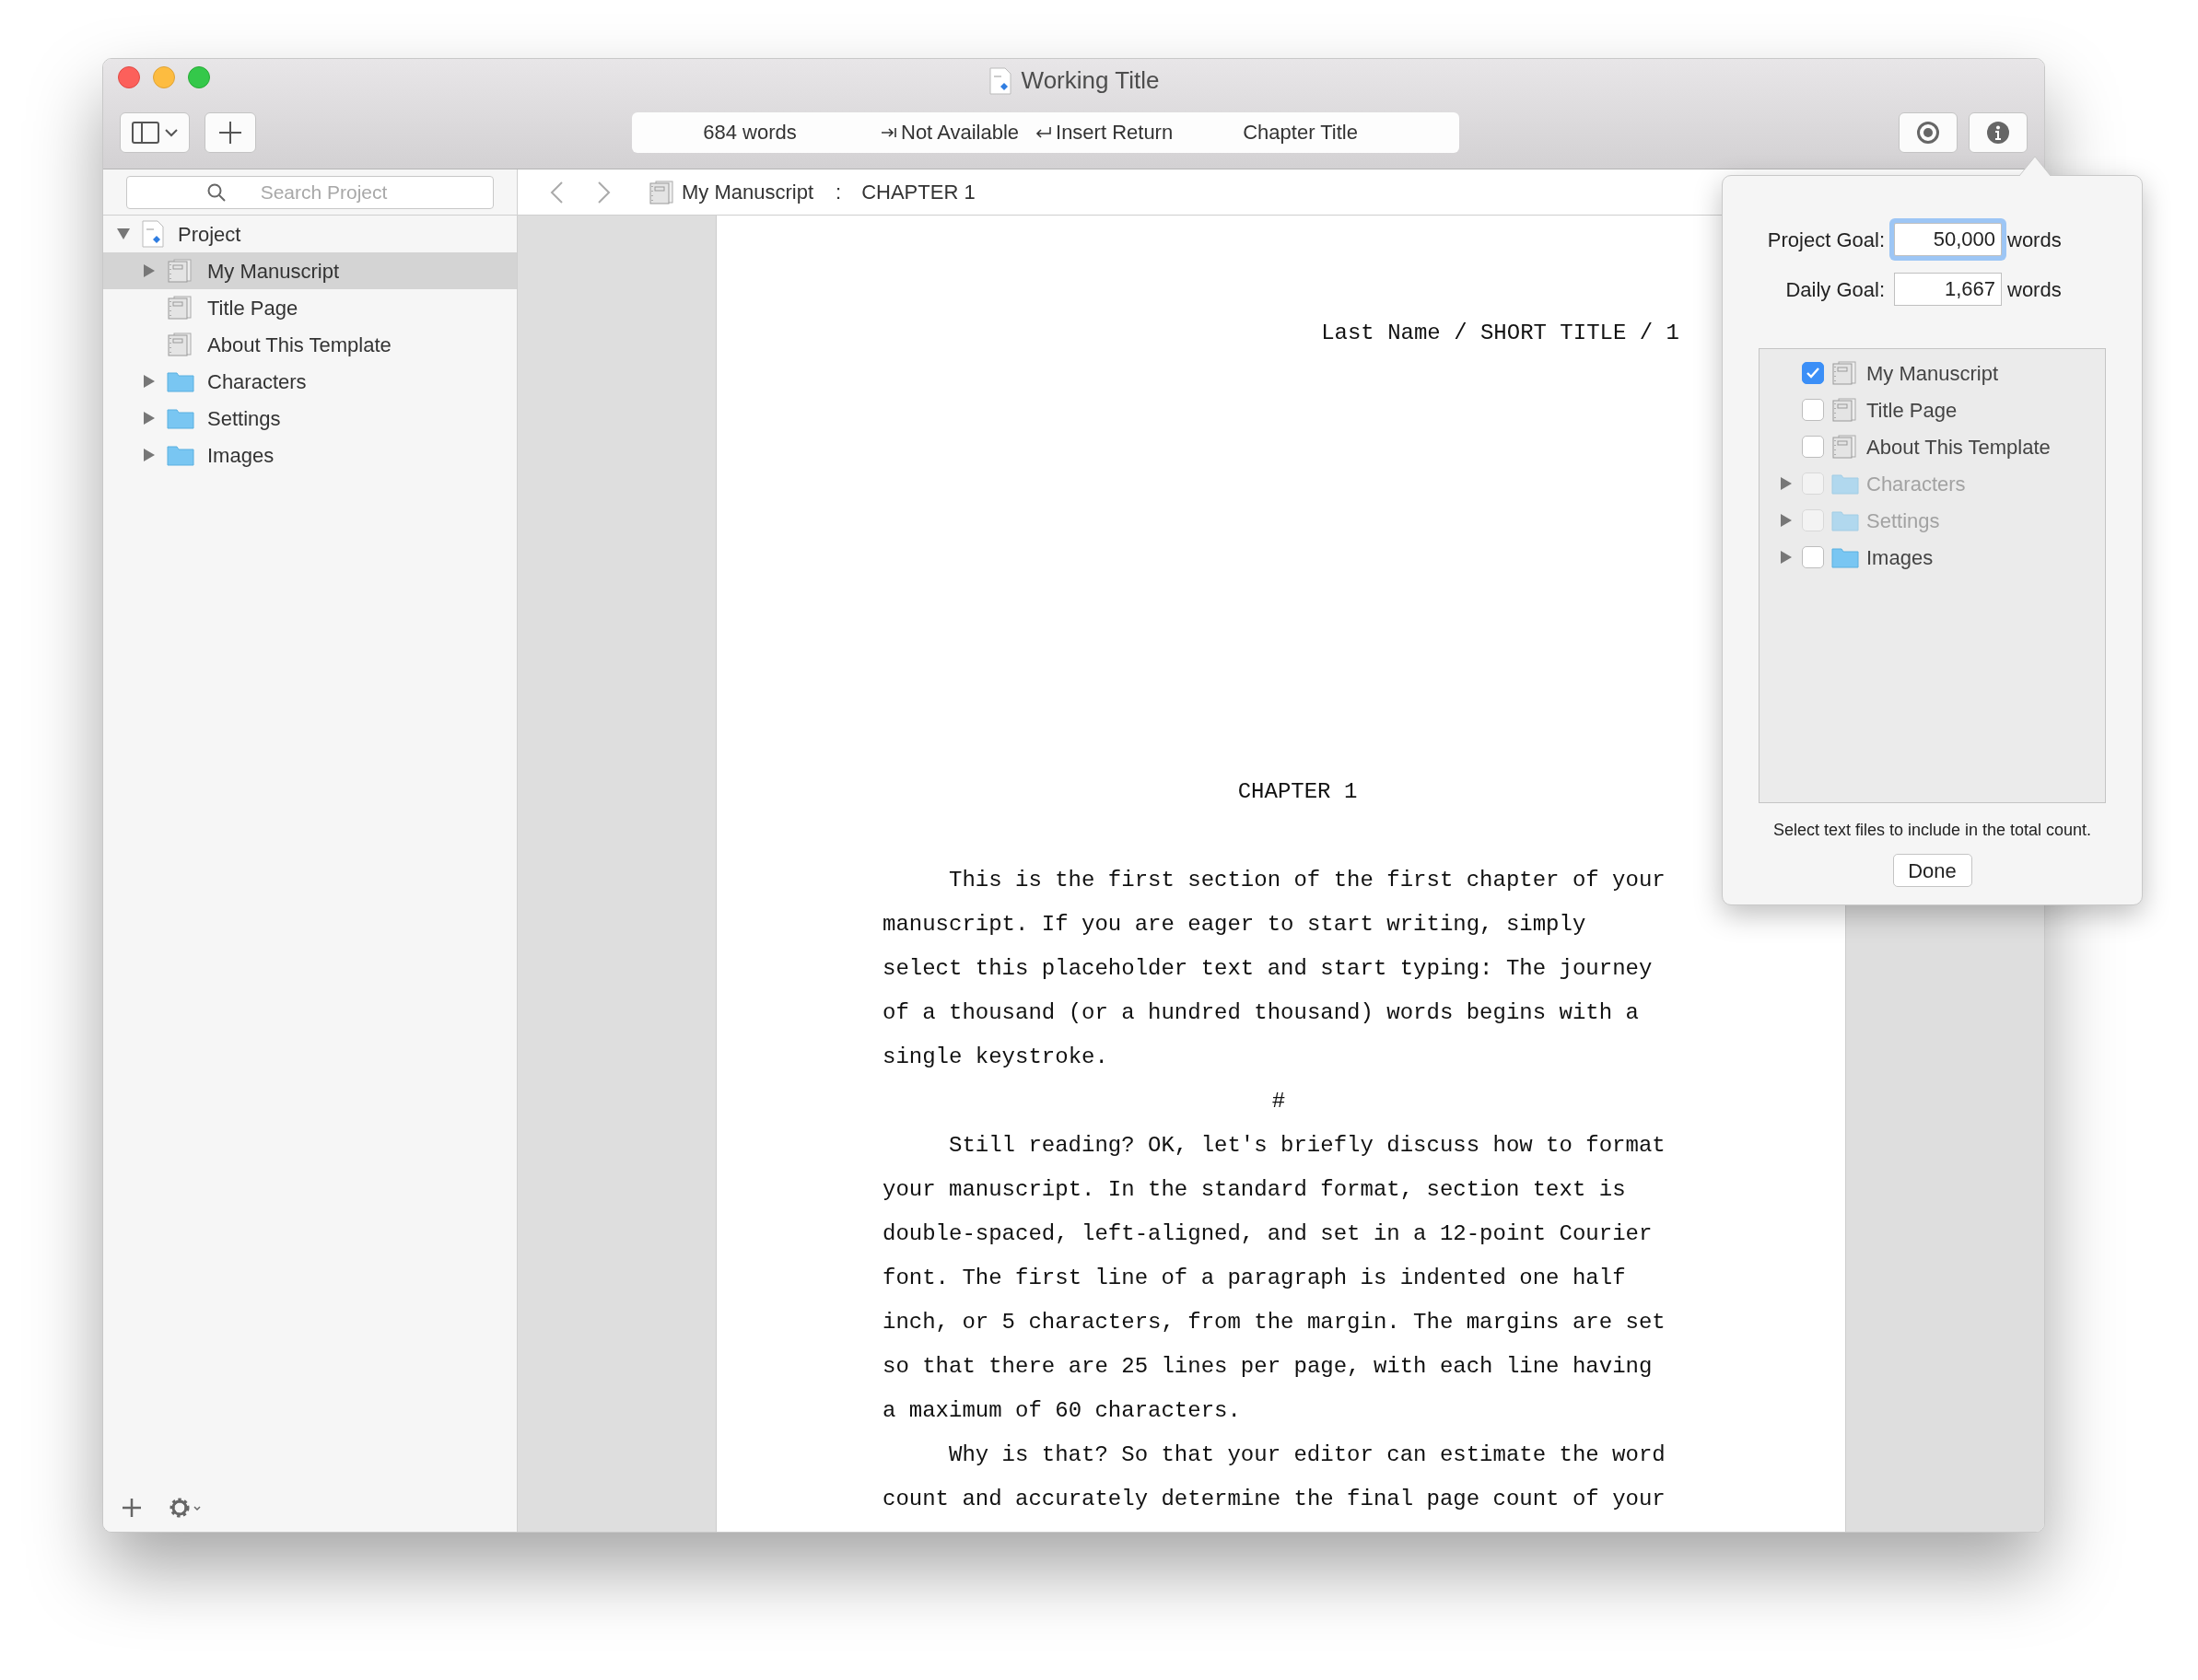 The height and width of the screenshot is (1680, 2198). I want to click on breadcrumb-document: My Manuscript, so click(748, 192).